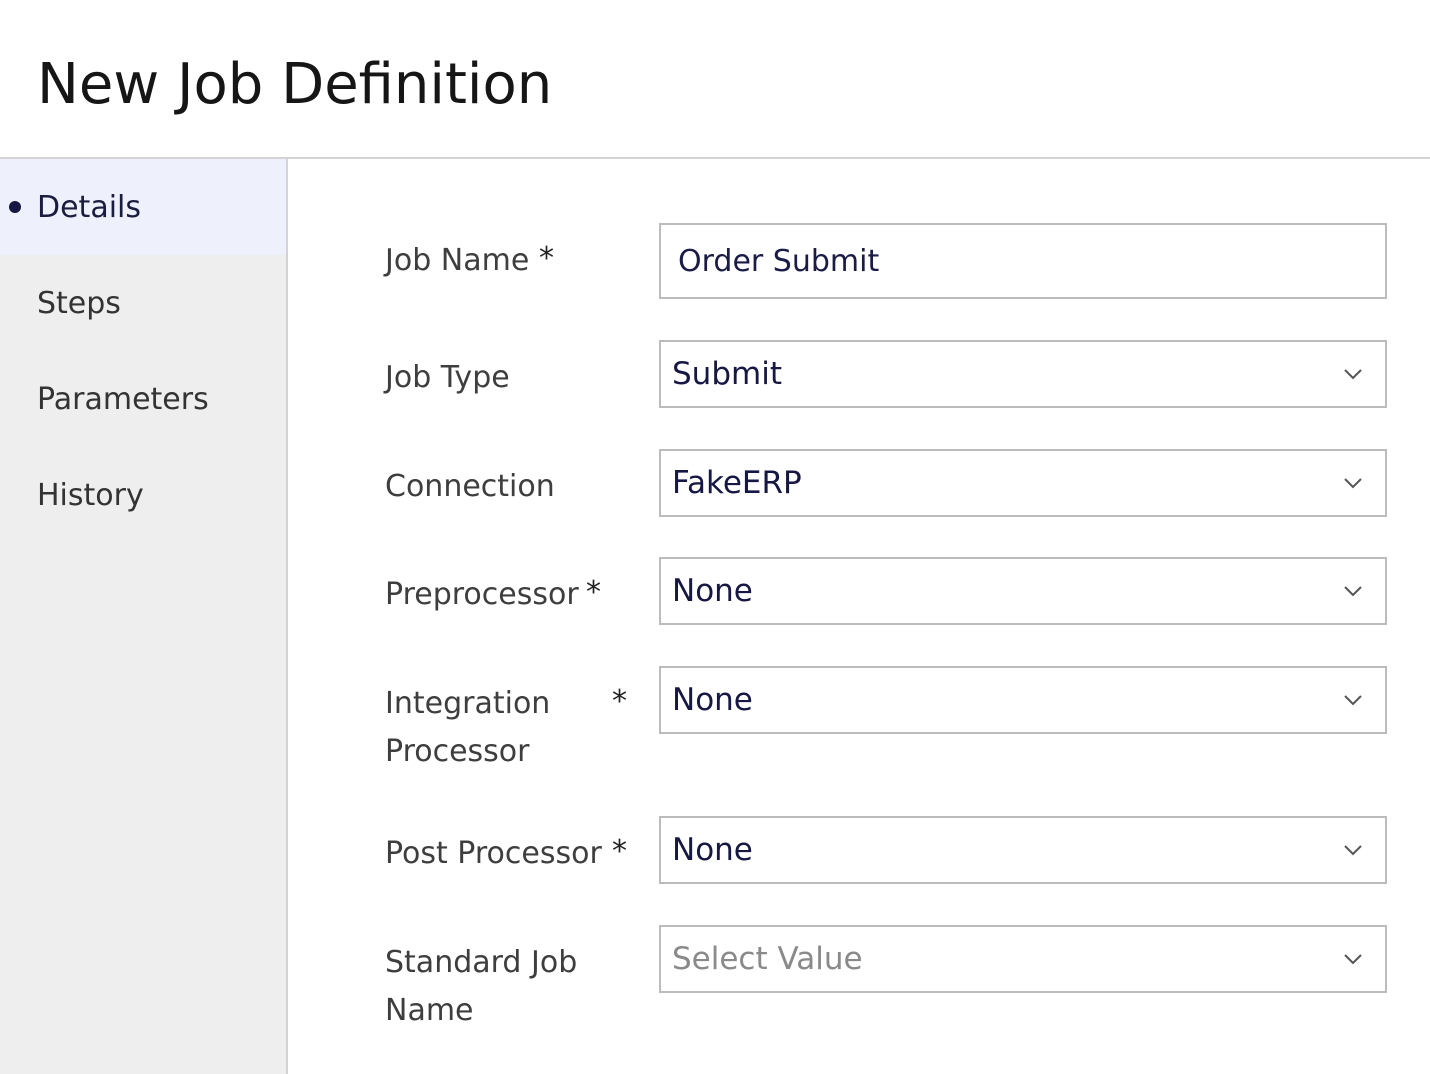 This screenshot has height=1074, width=1430. I want to click on sidebar-item-label: Details, so click(89, 207).